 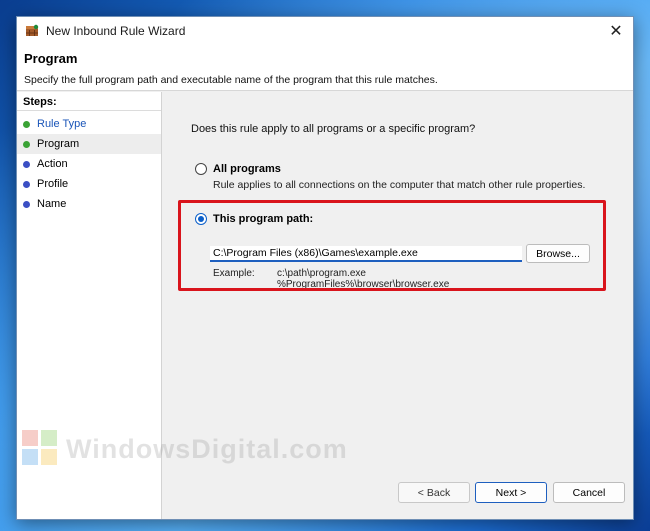 I want to click on next-button: Next >, so click(x=511, y=492).